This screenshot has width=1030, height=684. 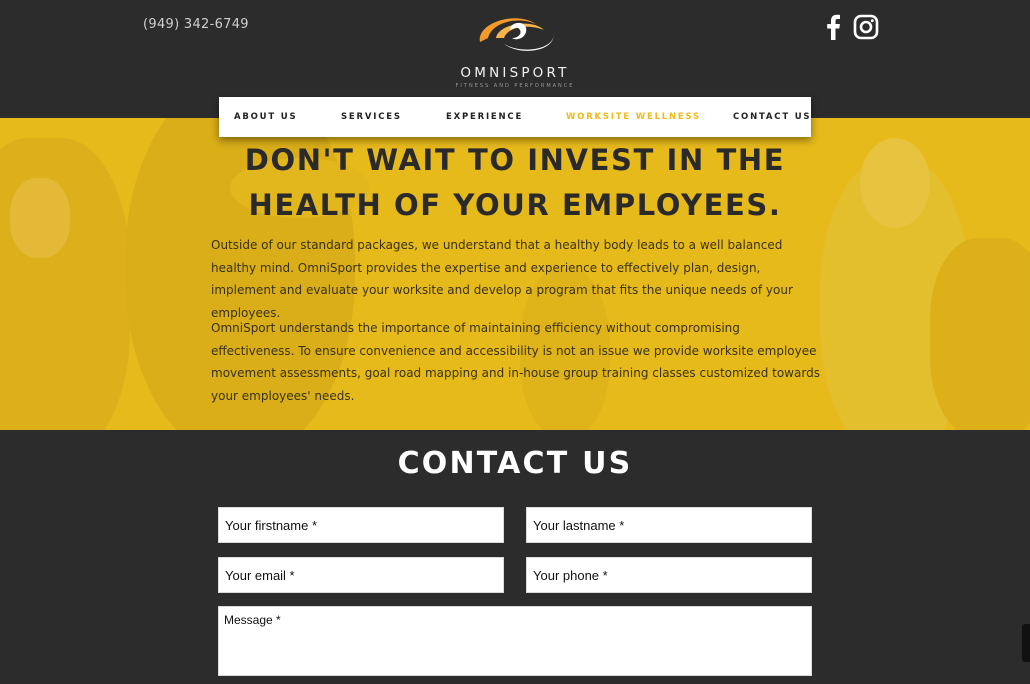 What do you see at coordinates (484, 117) in the screenshot?
I see `nav-item-experience: EXPERIENCE` at bounding box center [484, 117].